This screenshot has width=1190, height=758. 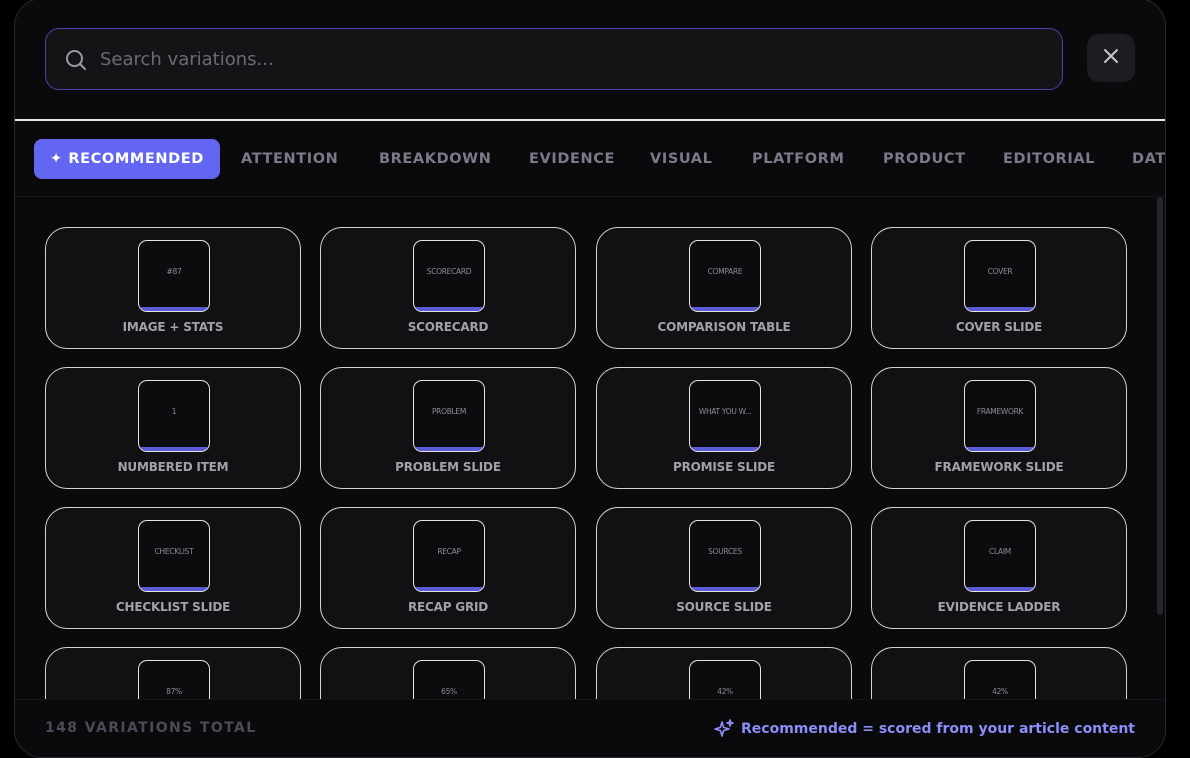 What do you see at coordinates (174, 679) in the screenshot?
I see `card-thumbnail: 87%` at bounding box center [174, 679].